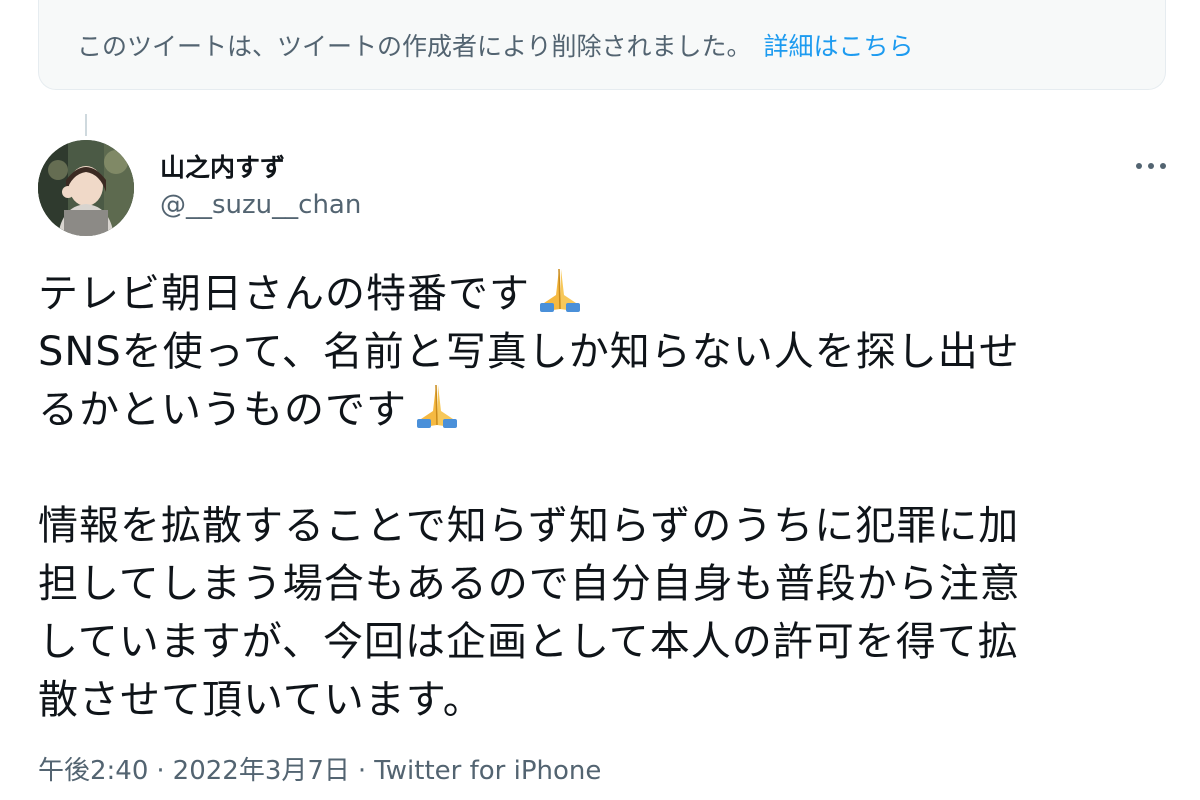 This screenshot has height=800, width=1200. I want to click on tweet-line: るかというものです, so click(222, 410).